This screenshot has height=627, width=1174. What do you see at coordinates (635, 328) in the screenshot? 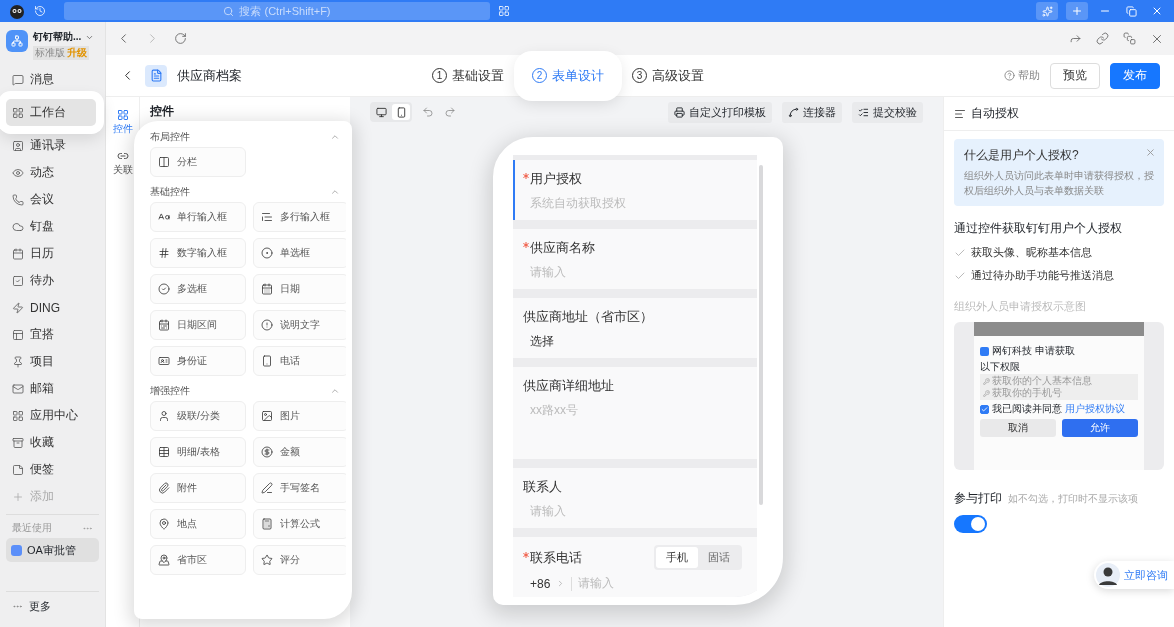
I see `form-field: 供应商地址（省市区） 选择` at bounding box center [635, 328].